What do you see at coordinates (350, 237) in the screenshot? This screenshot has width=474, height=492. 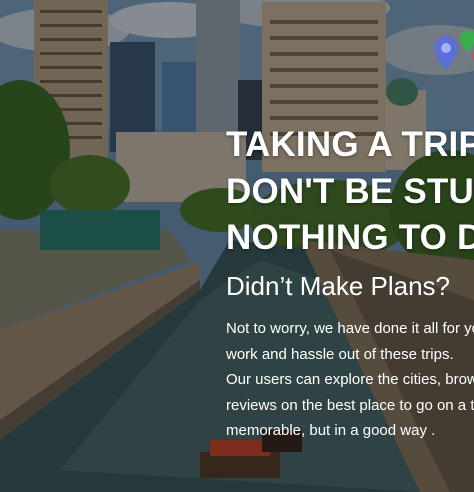 I see `headline-line: NOTHING TO DO` at bounding box center [350, 237].